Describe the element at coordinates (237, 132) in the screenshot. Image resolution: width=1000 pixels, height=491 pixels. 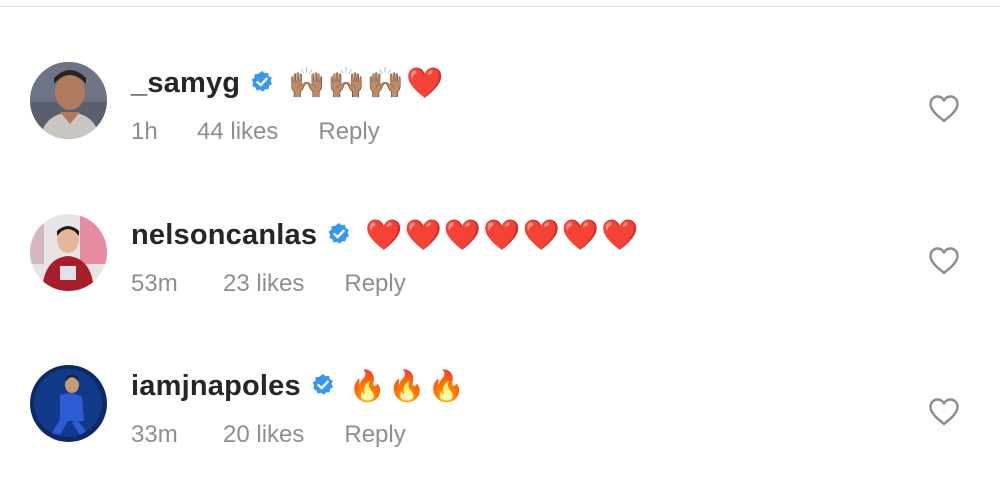
I see `comment-likes-count: 44 likes` at that location.